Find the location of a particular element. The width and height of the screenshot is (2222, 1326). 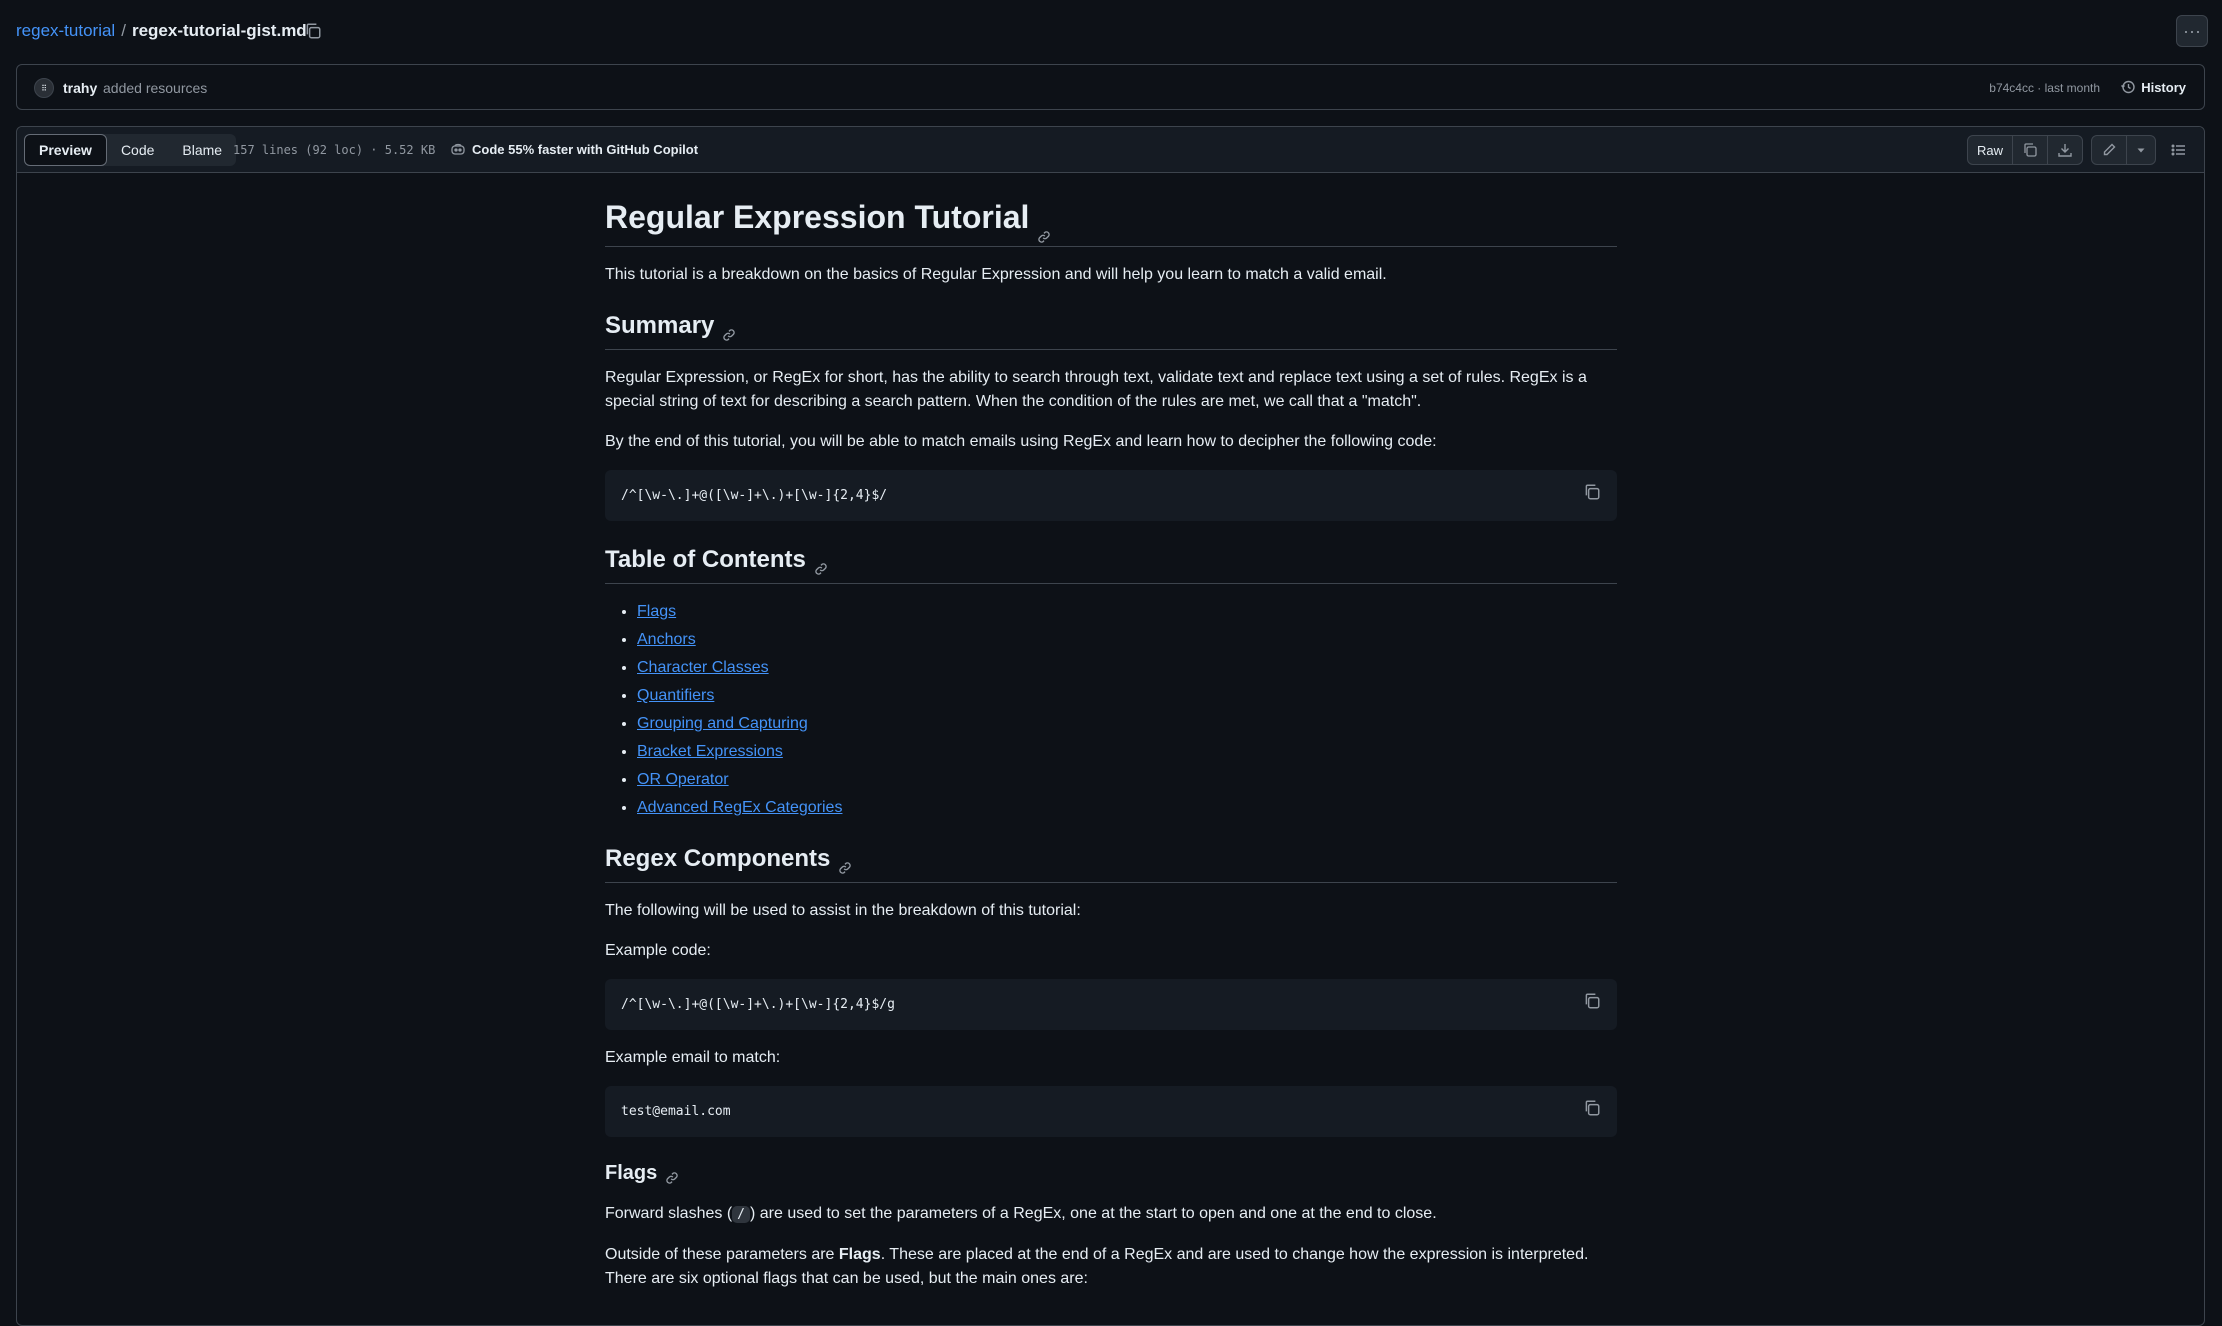

file-line-info: 157 lines (92 loc) · 5.52 KB is located at coordinates (334, 150).